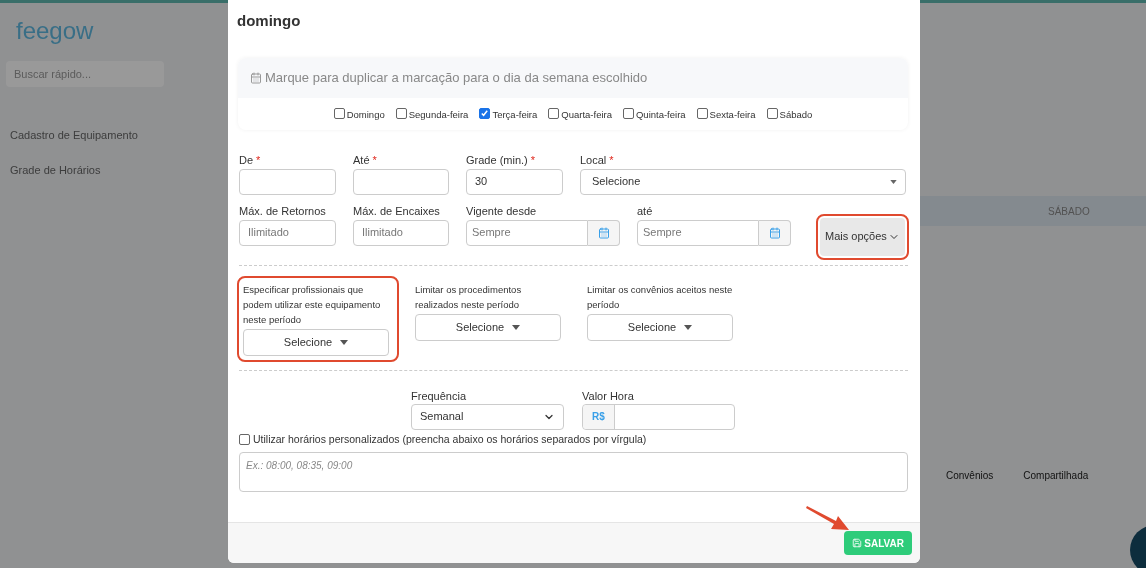 Image resolution: width=1146 pixels, height=568 pixels. Describe the element at coordinates (283, 211) in the screenshot. I see `field-label: Máx. de Retornos` at that location.